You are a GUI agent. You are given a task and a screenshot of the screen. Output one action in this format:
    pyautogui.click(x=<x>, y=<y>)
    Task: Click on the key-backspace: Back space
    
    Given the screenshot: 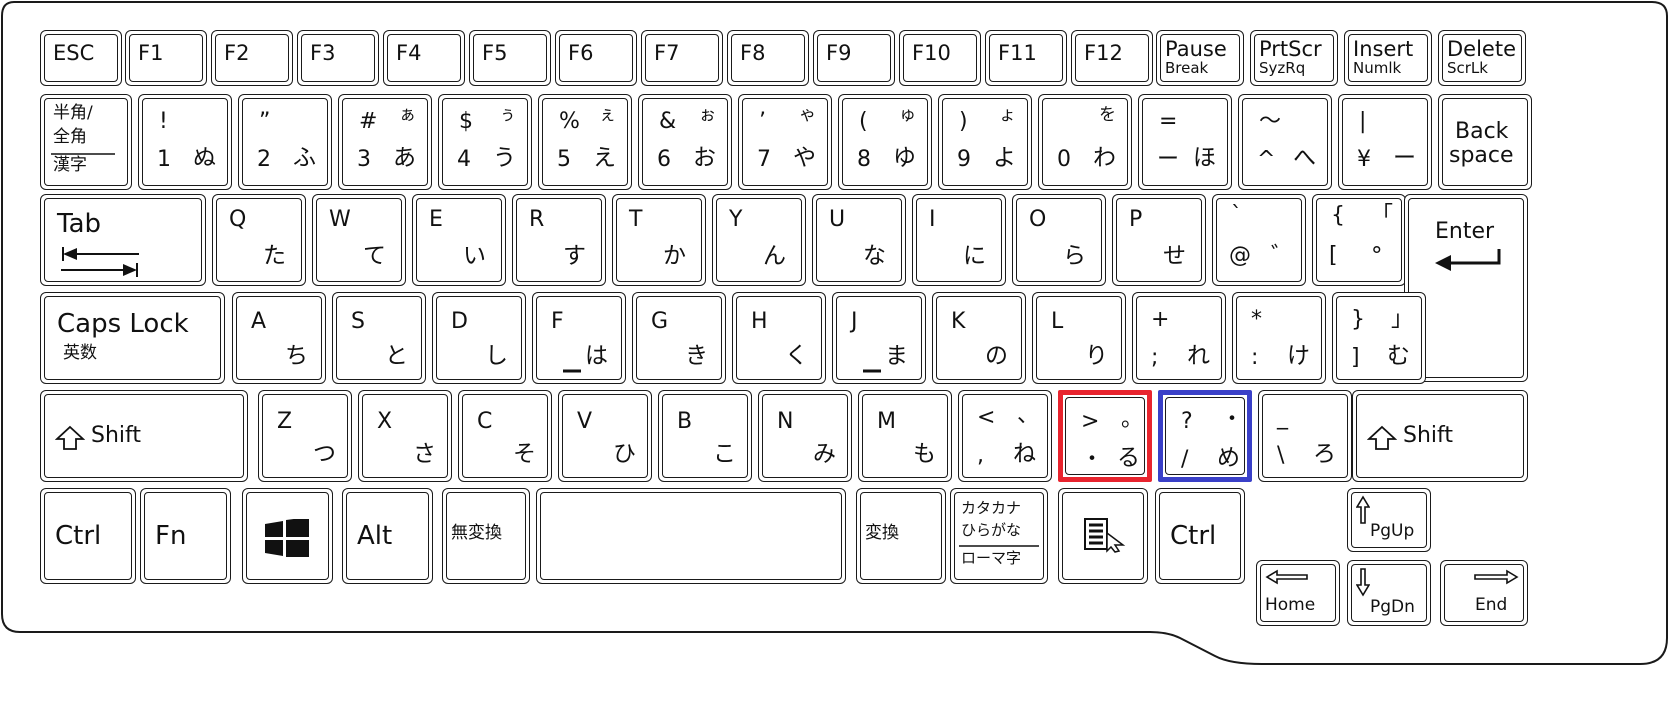 What is the action you would take?
    pyautogui.click(x=1485, y=142)
    